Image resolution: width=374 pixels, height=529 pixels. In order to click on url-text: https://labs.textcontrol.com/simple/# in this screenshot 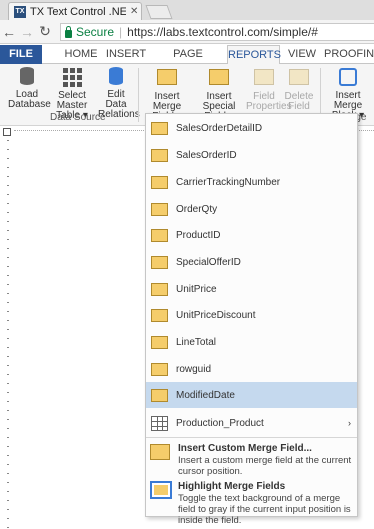, I will do `click(222, 32)`.